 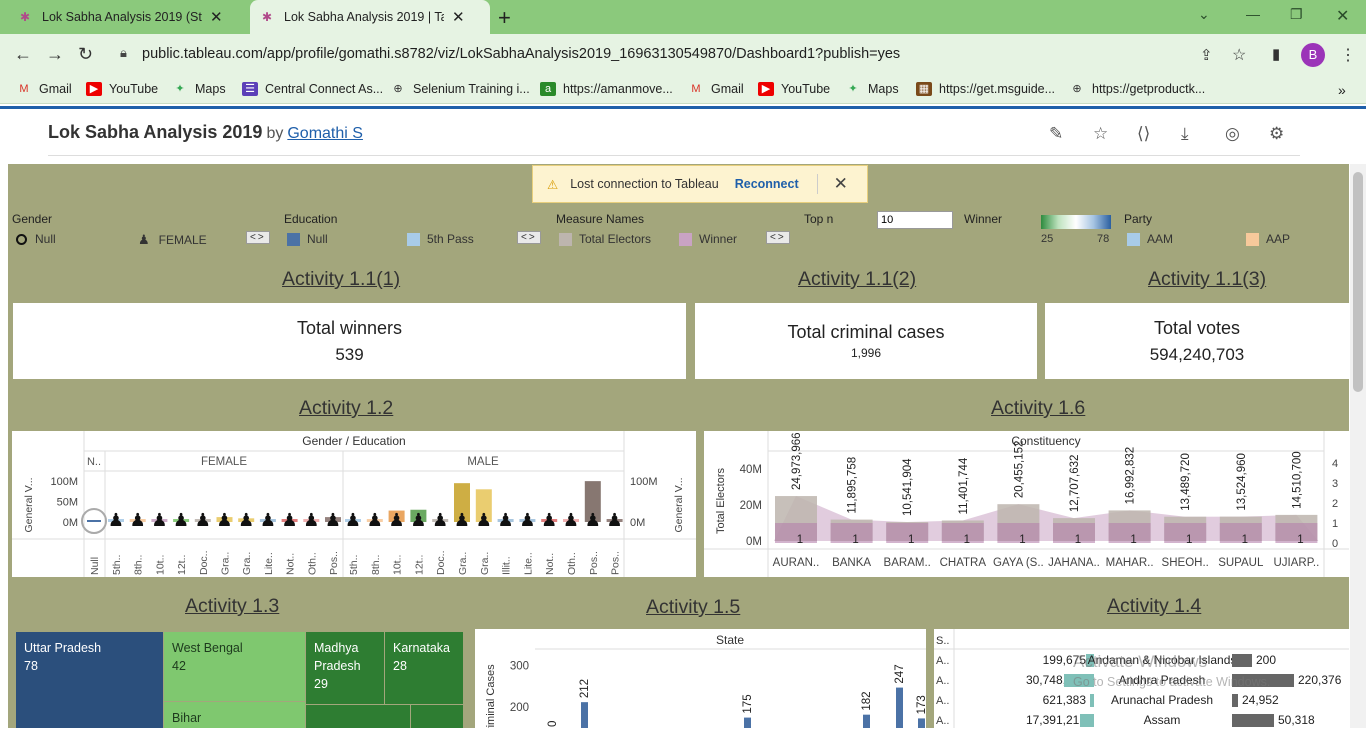 What do you see at coordinates (605, 239) in the screenshot?
I see `measure-item-total-electors: Total Electors` at bounding box center [605, 239].